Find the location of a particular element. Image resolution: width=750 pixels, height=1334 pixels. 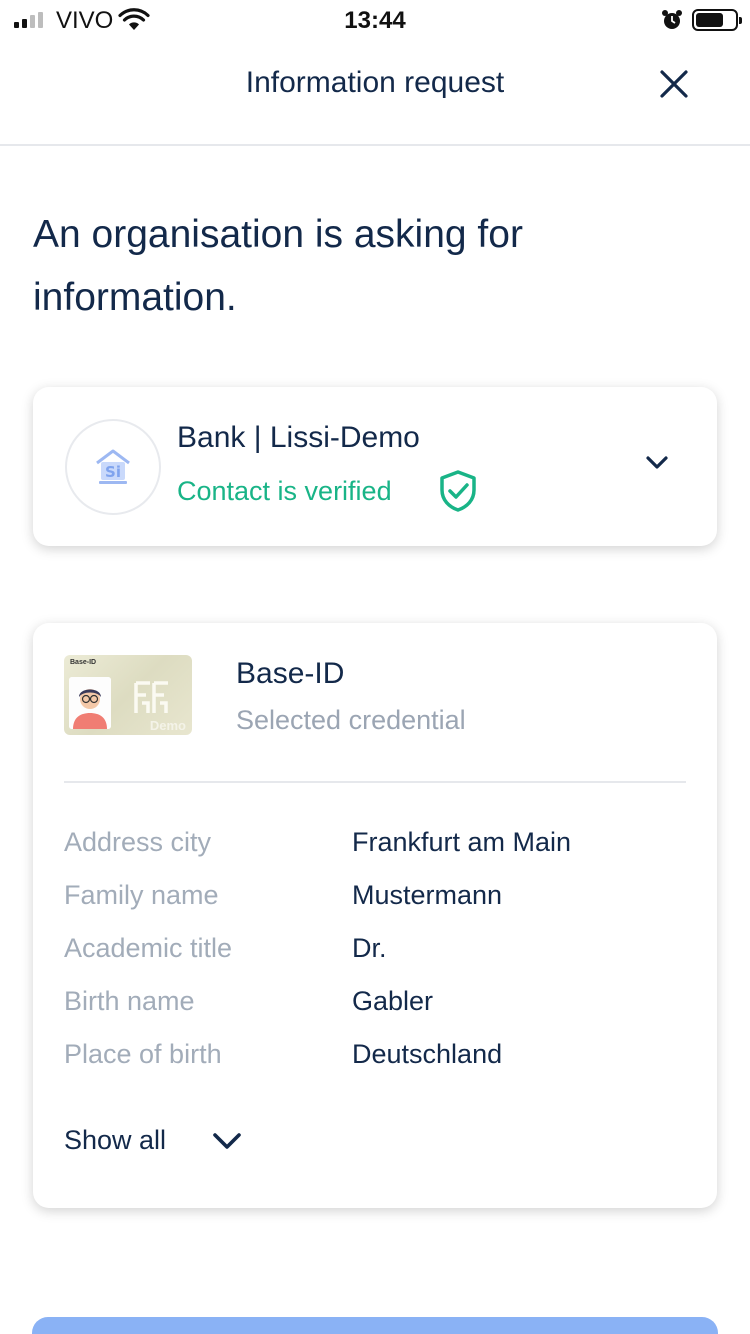

issuer-mark-icon is located at coordinates (151, 697).